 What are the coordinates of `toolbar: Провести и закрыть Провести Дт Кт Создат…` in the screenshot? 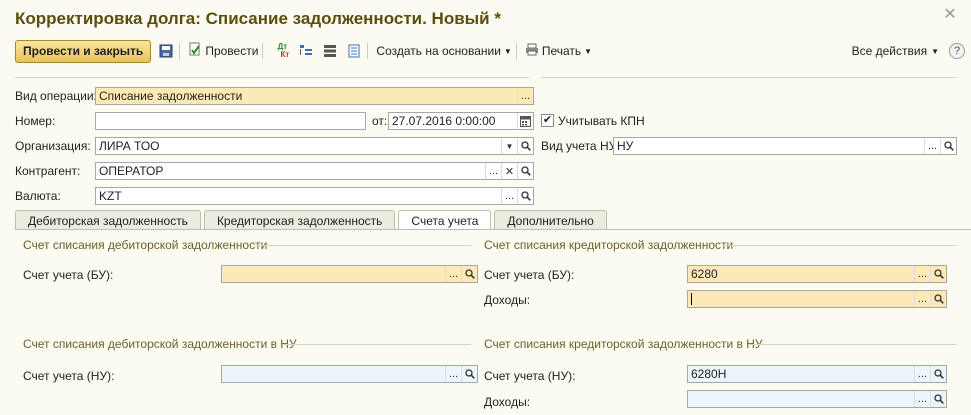 It's located at (490, 51).